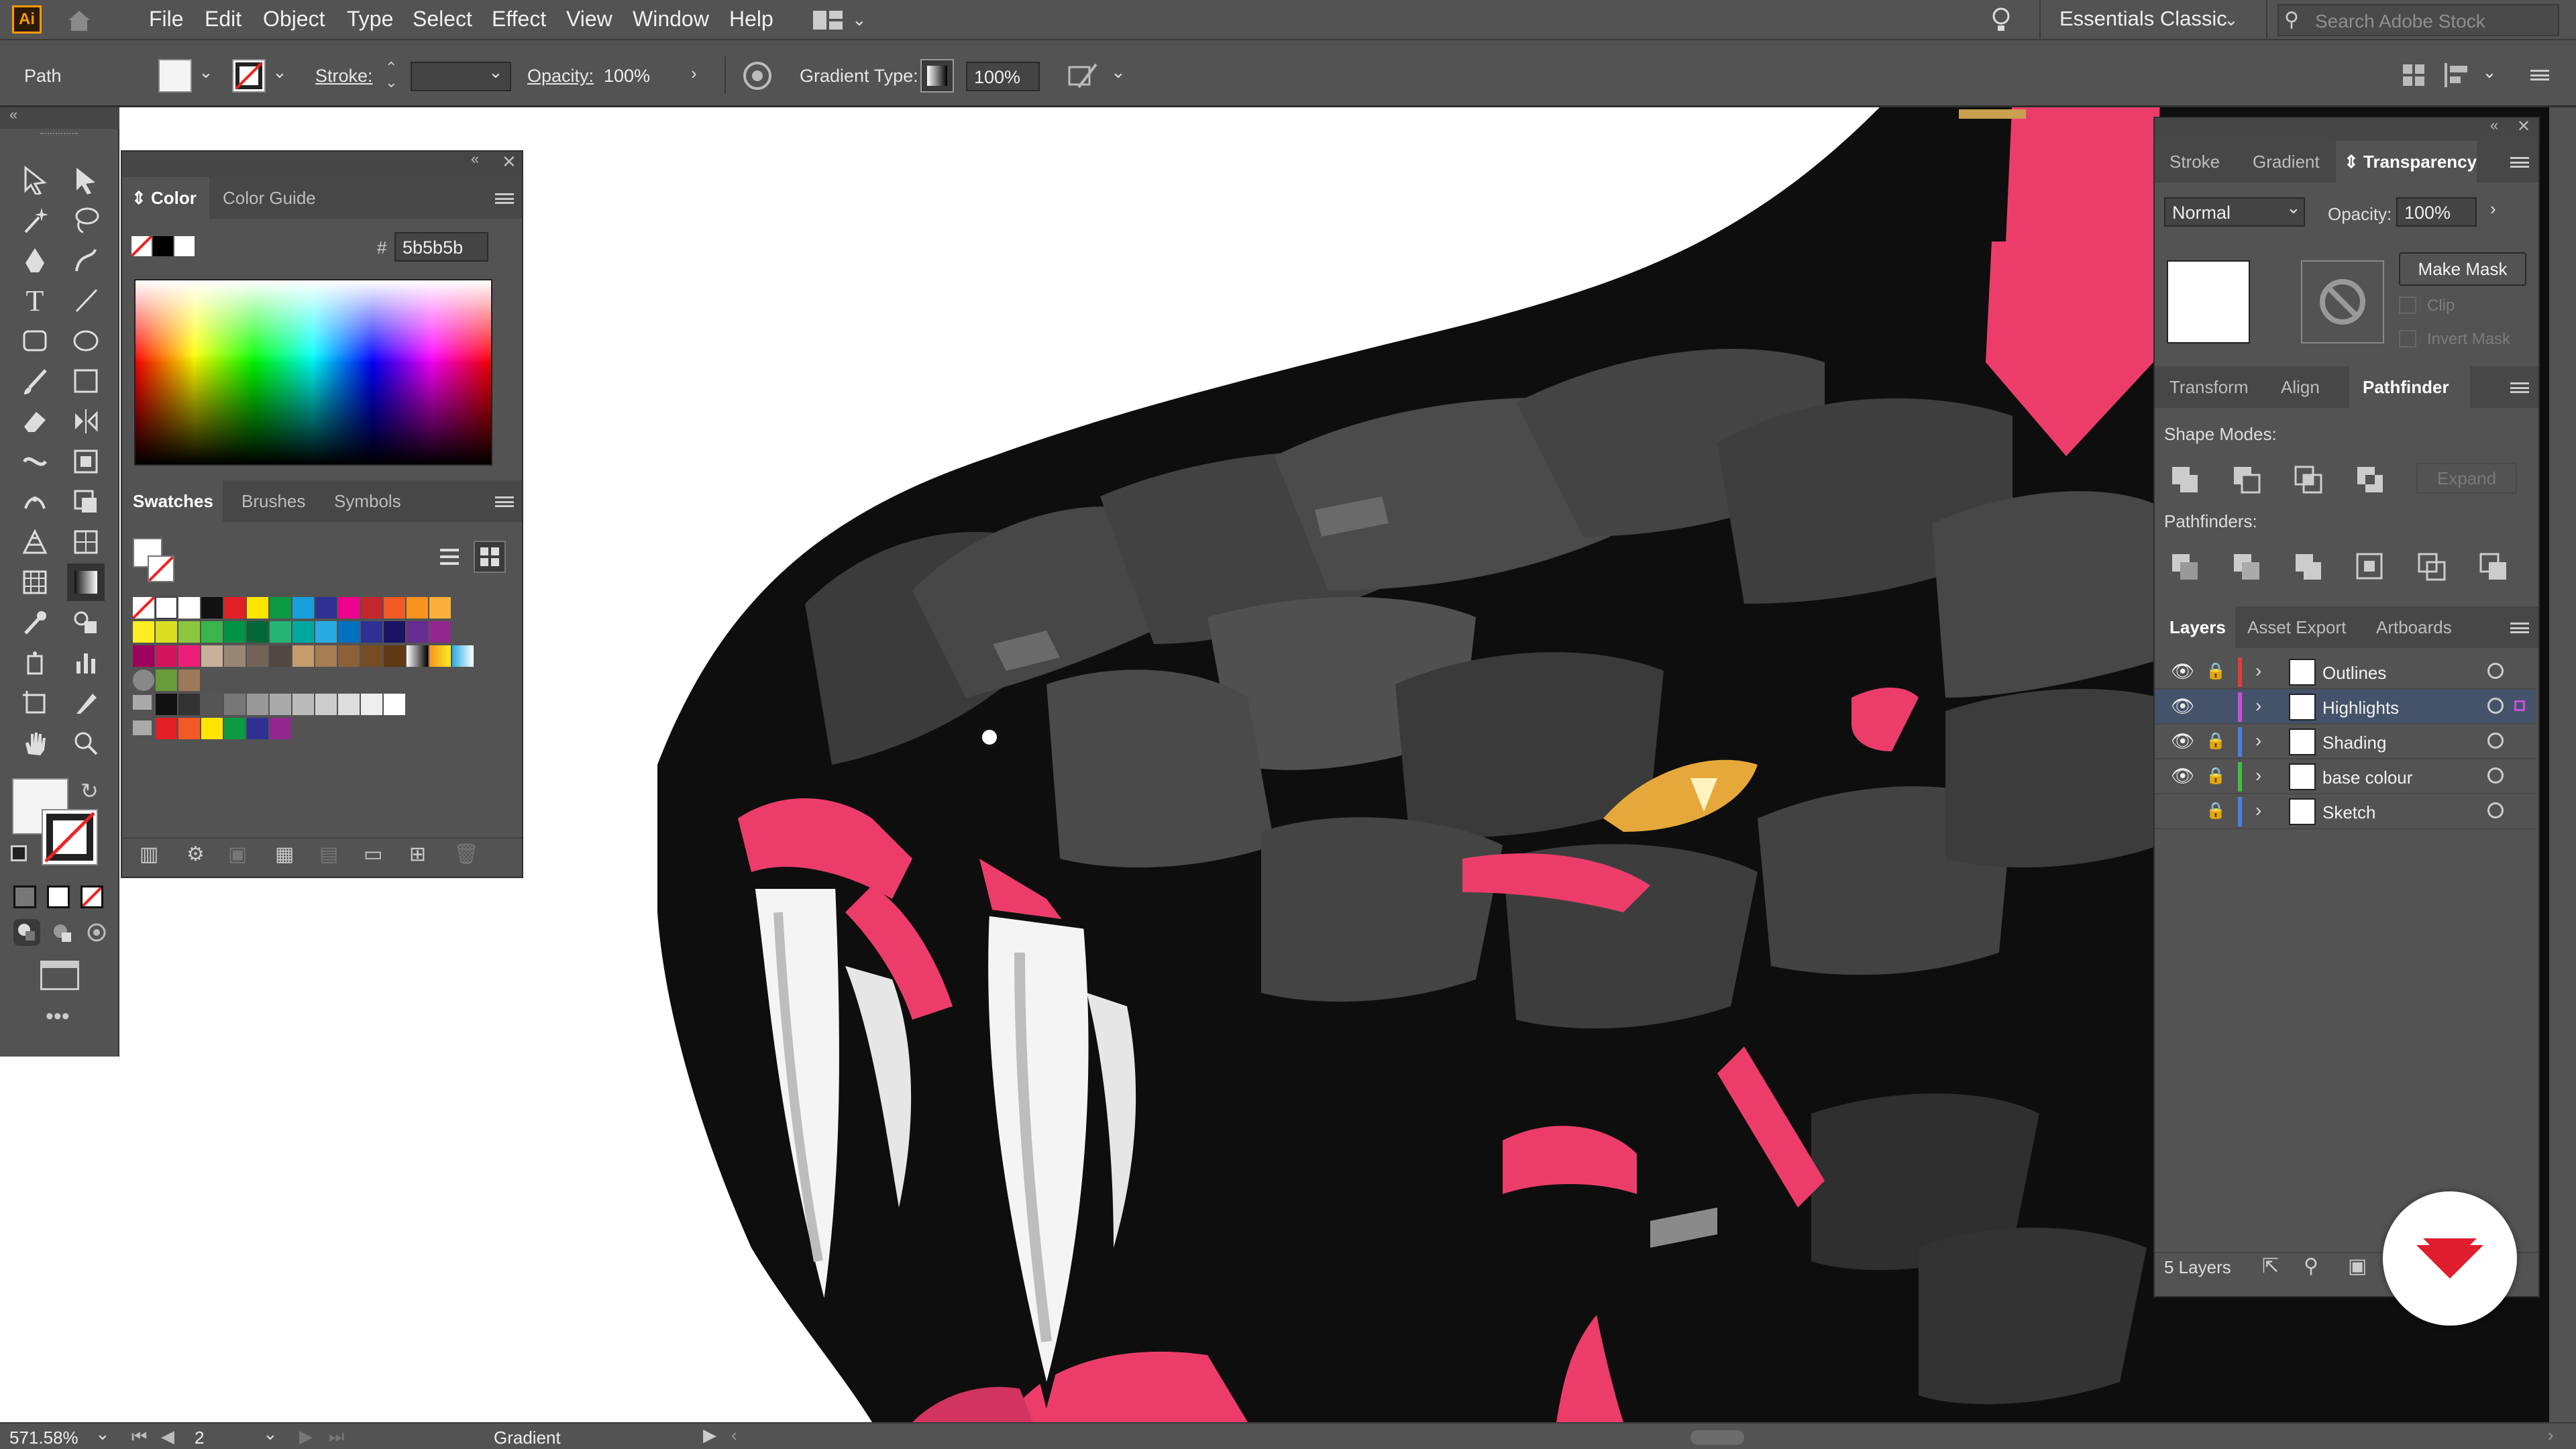 The image size is (2576, 1449). I want to click on panel-menu-icon, so click(504, 198).